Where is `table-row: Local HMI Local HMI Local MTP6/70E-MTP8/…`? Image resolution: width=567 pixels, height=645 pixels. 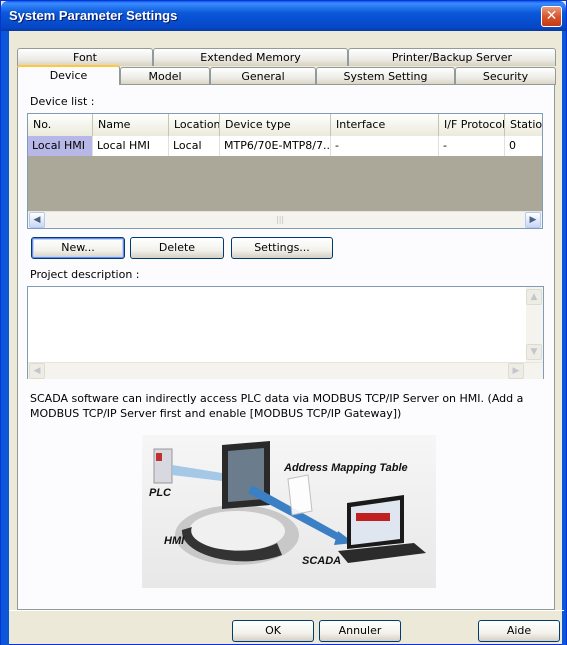 table-row: Local HMI Local HMI Local MTP6/70E-MTP8/… is located at coordinates (285, 146).